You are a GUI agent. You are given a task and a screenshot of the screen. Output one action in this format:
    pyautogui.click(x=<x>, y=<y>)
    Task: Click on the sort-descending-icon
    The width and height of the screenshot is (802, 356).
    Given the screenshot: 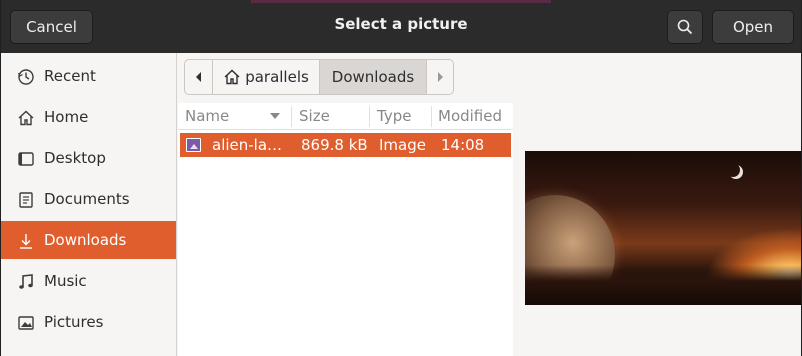 What is the action you would take?
    pyautogui.click(x=275, y=116)
    